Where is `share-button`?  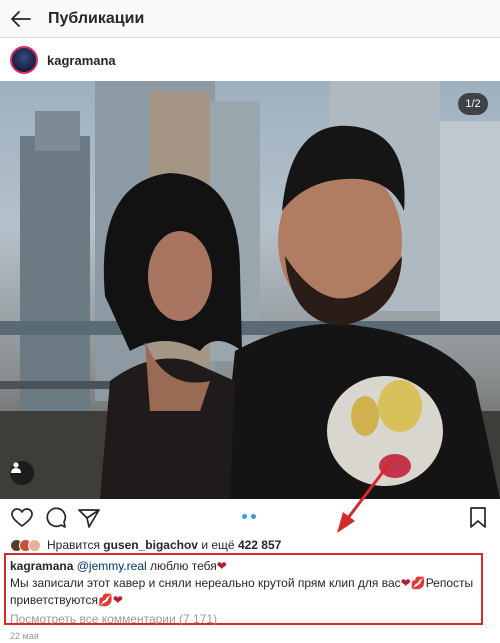
share-button is located at coordinates (89, 518).